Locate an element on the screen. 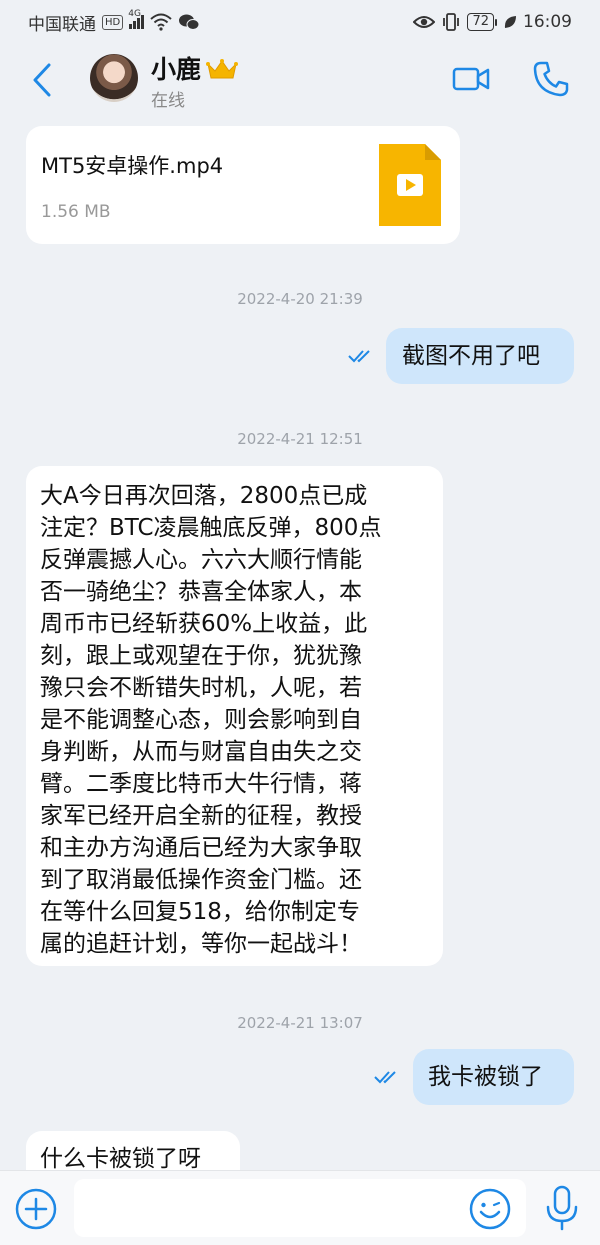  input-bar is located at coordinates (300, 1207).